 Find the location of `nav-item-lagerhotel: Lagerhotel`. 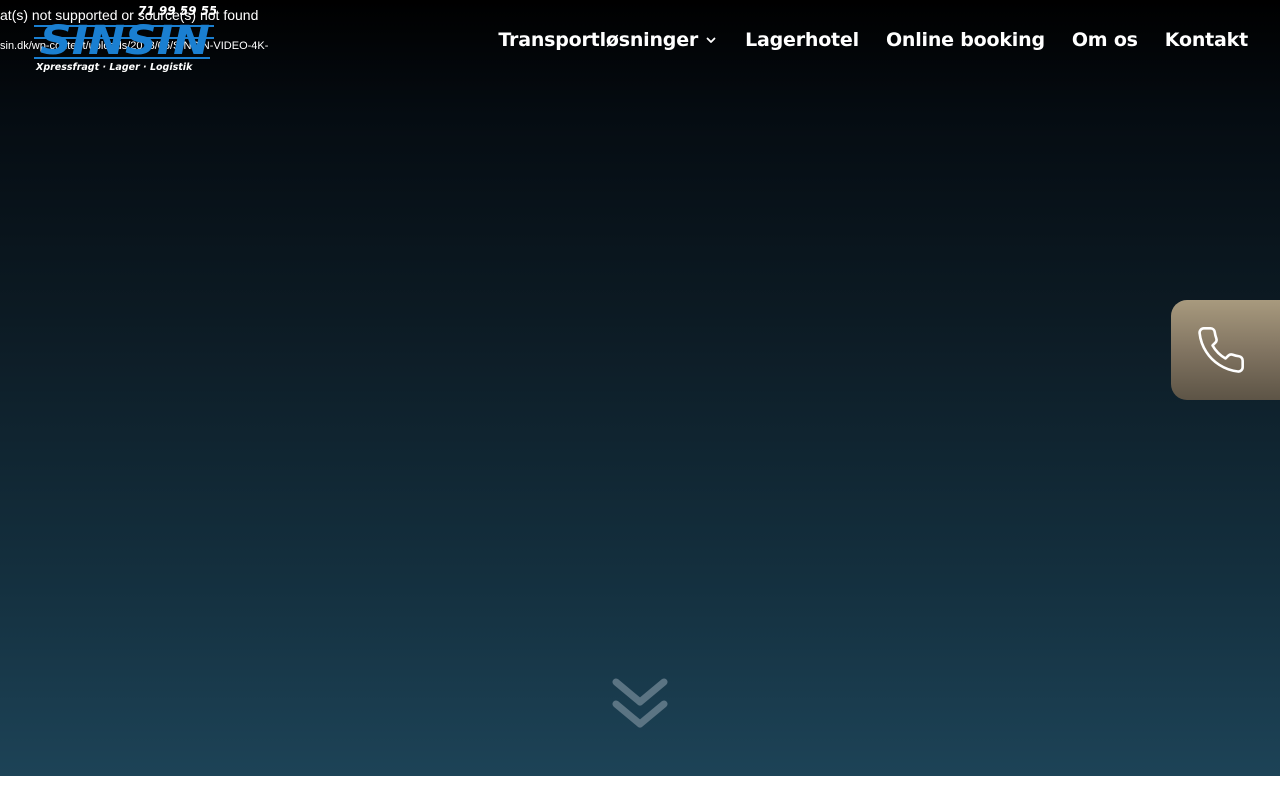

nav-item-lagerhotel: Lagerhotel is located at coordinates (802, 40).